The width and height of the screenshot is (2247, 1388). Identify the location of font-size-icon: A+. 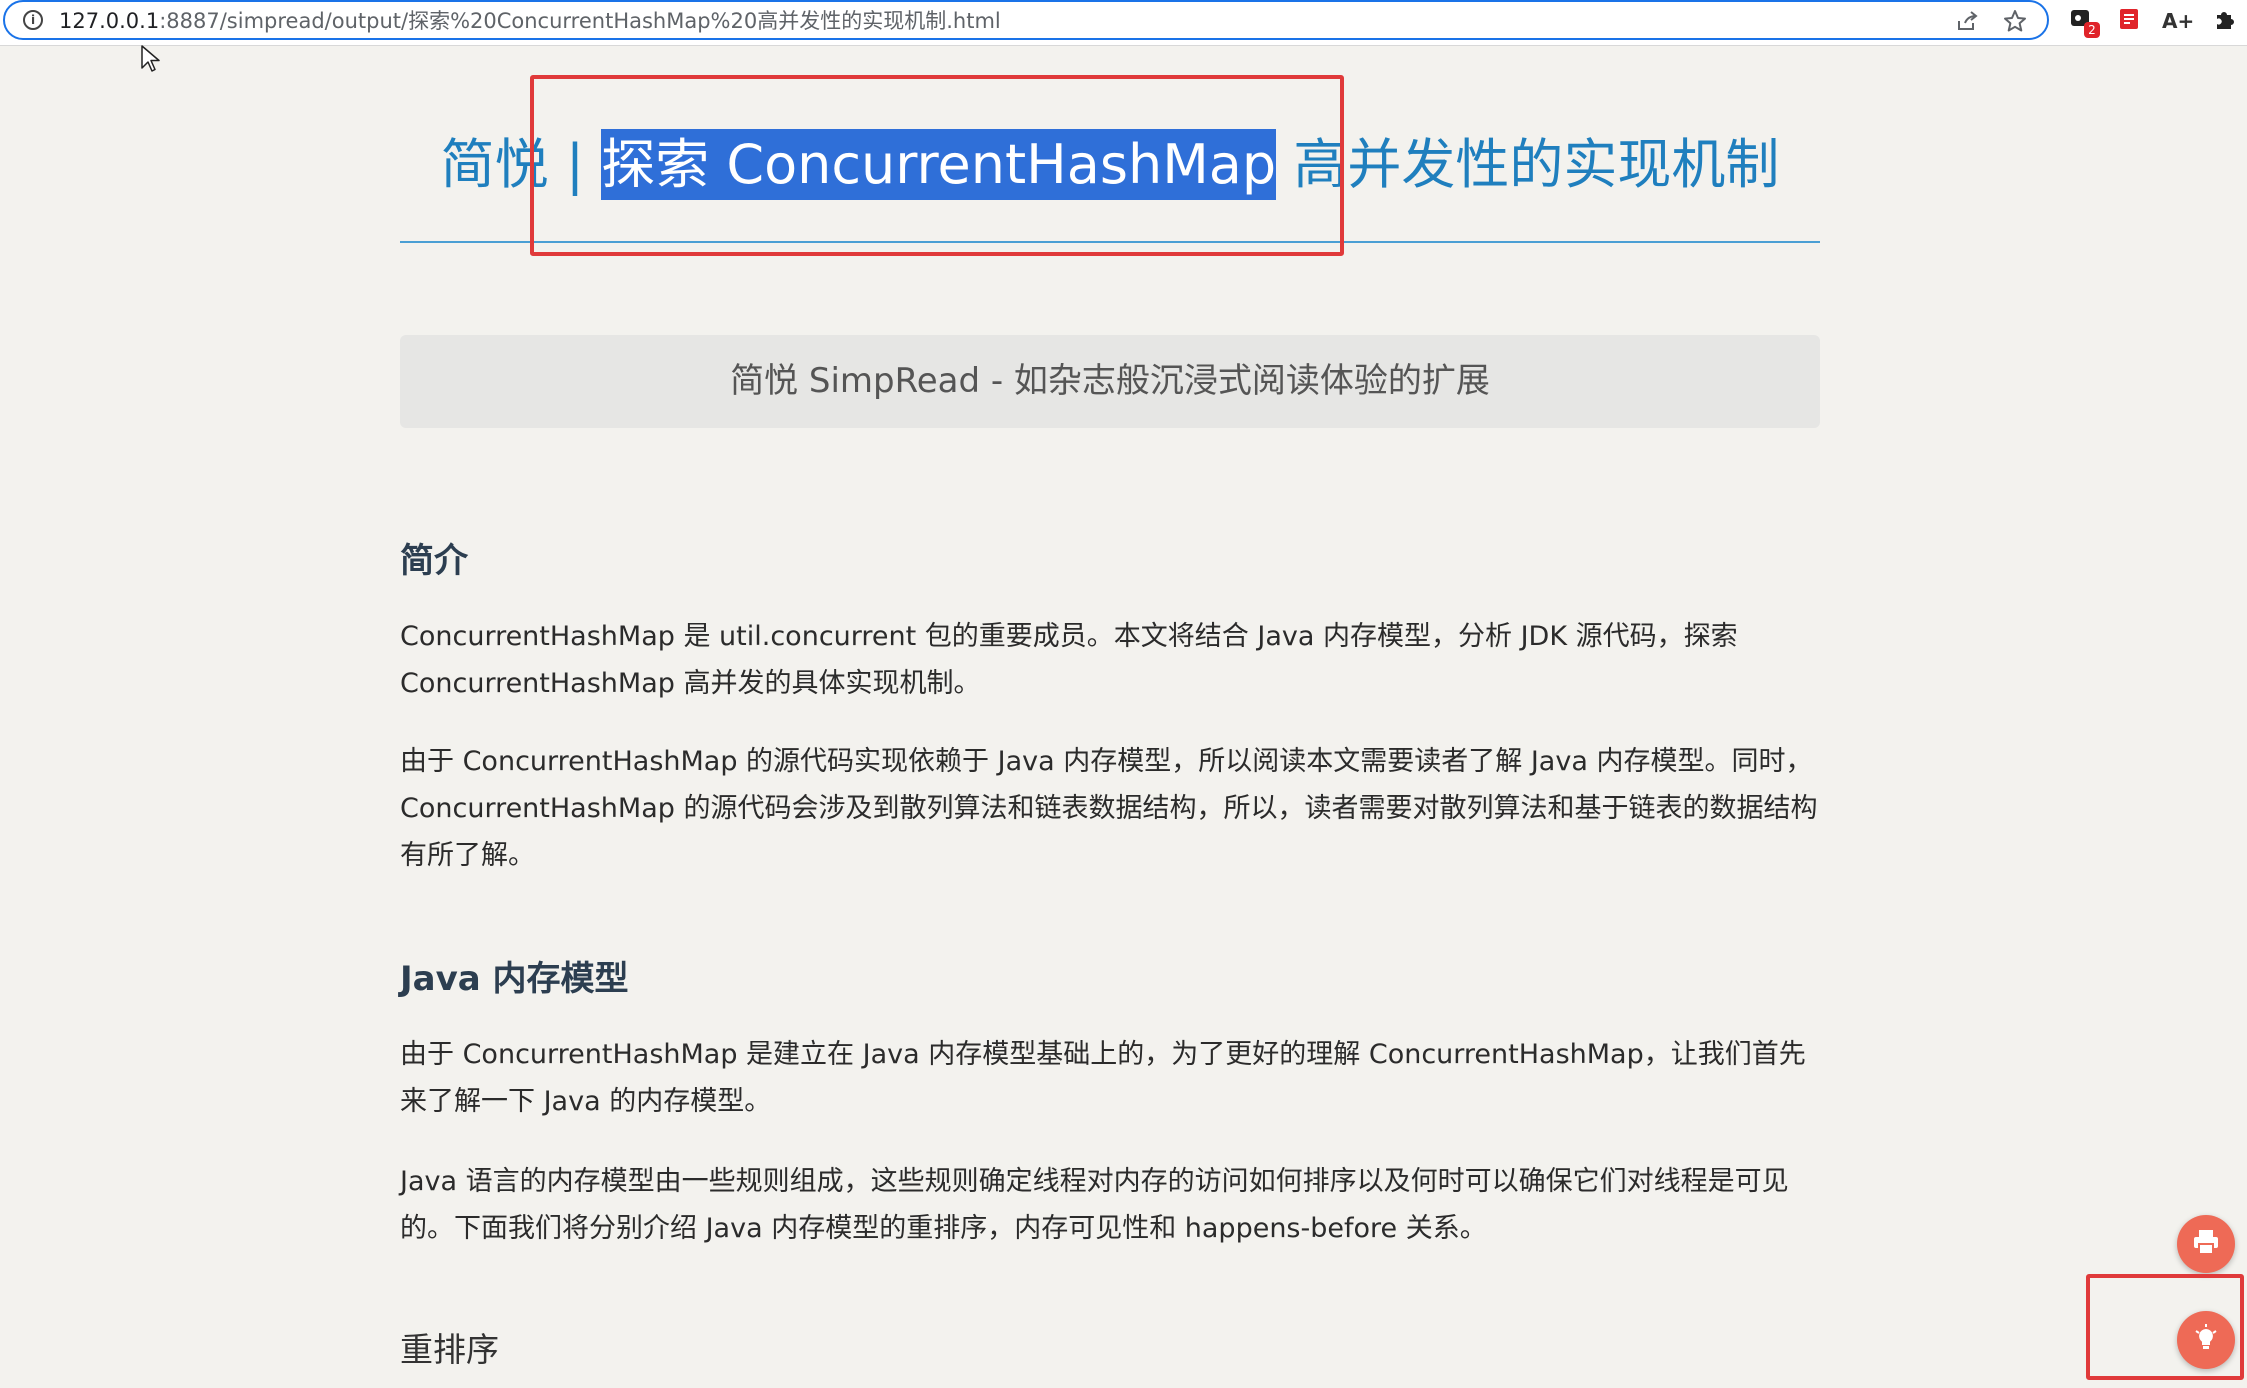
(2178, 21).